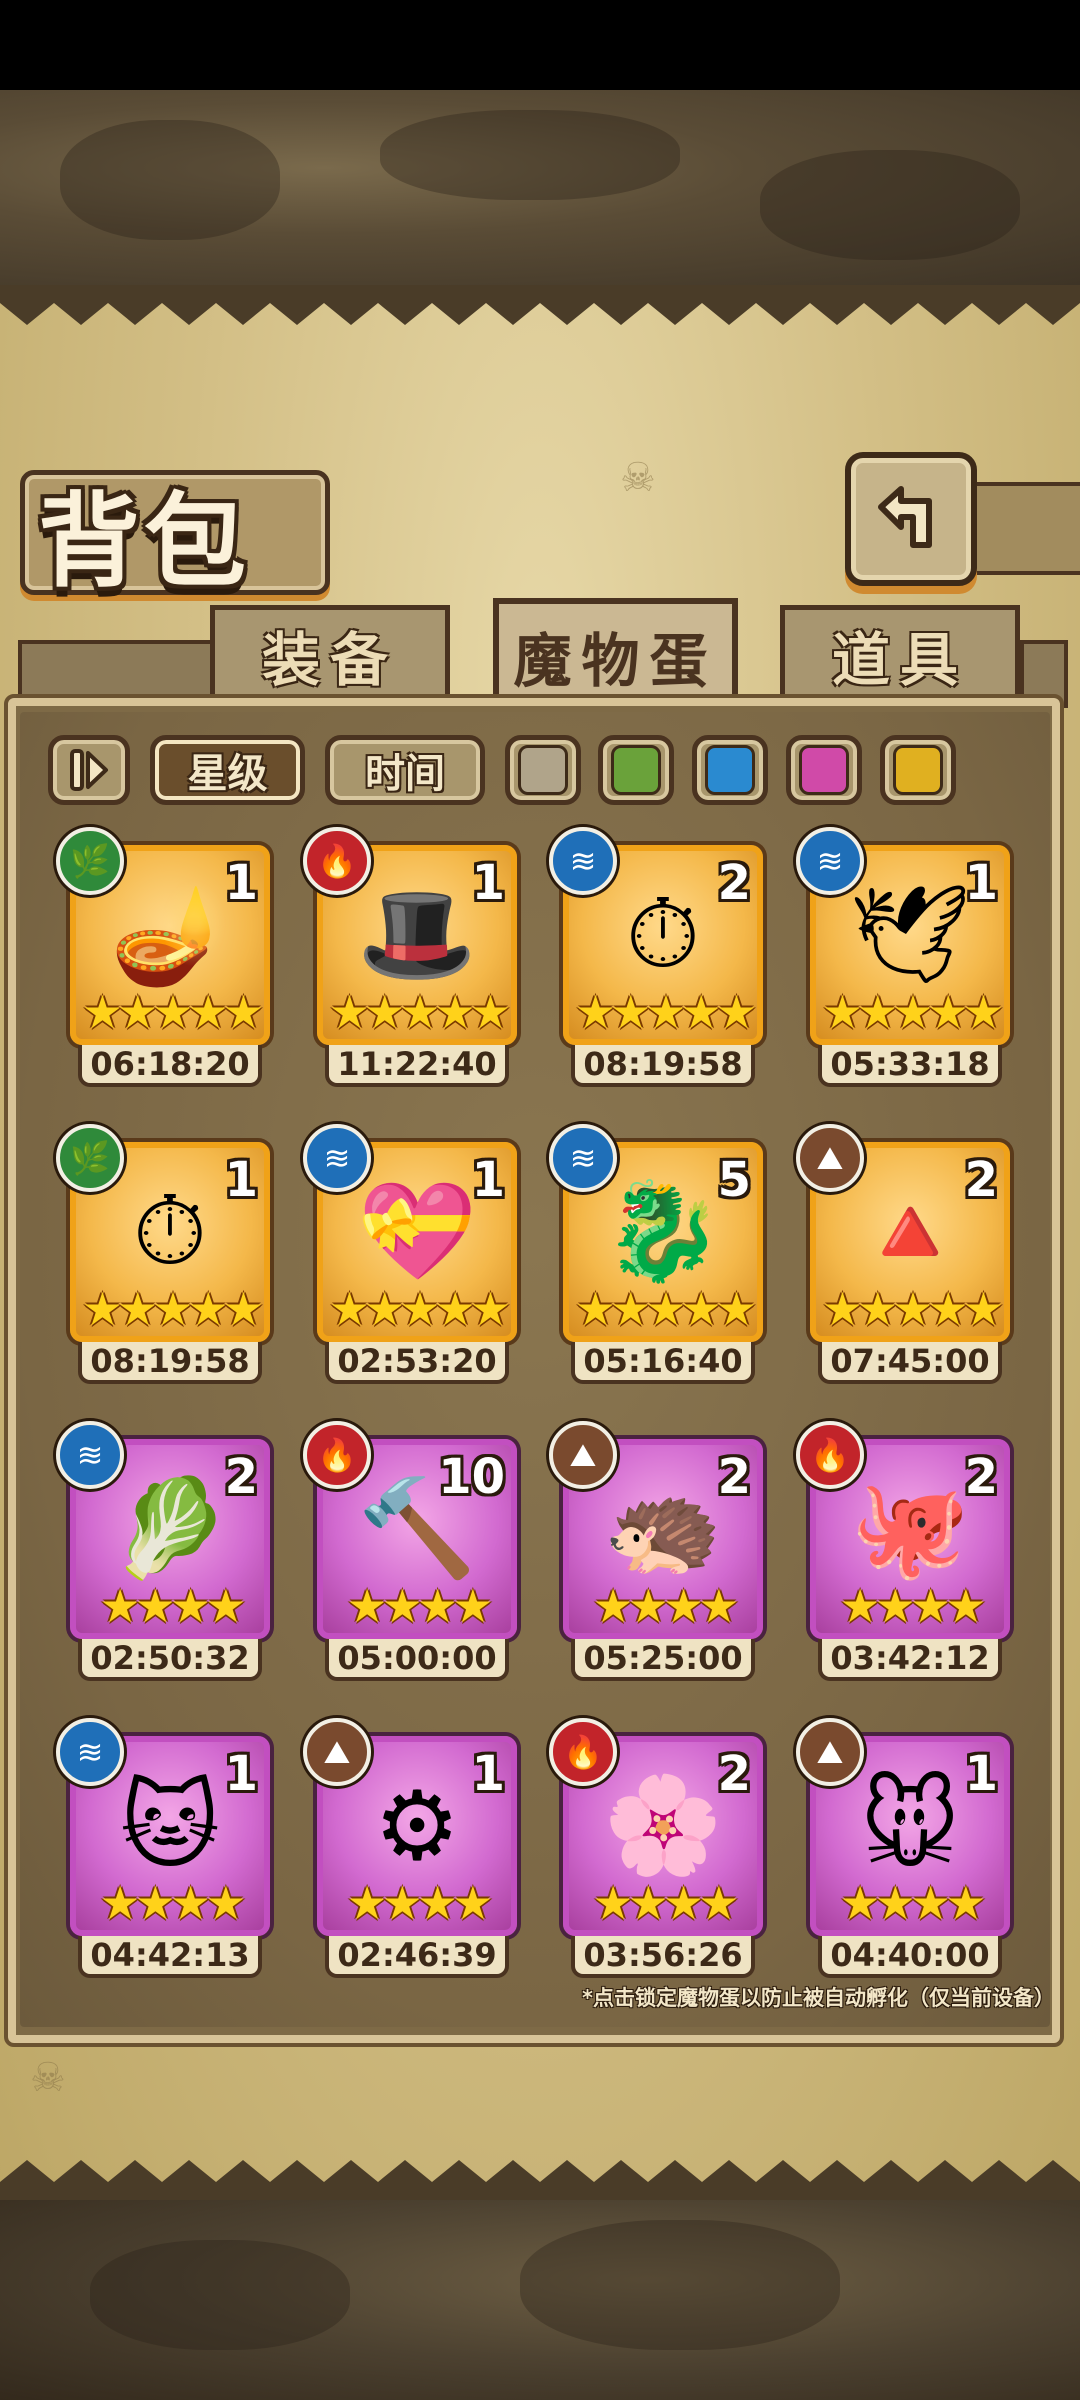 This screenshot has height=2400, width=1080. I want to click on tab-monster-eggs: 魔物蛋, so click(615, 653).